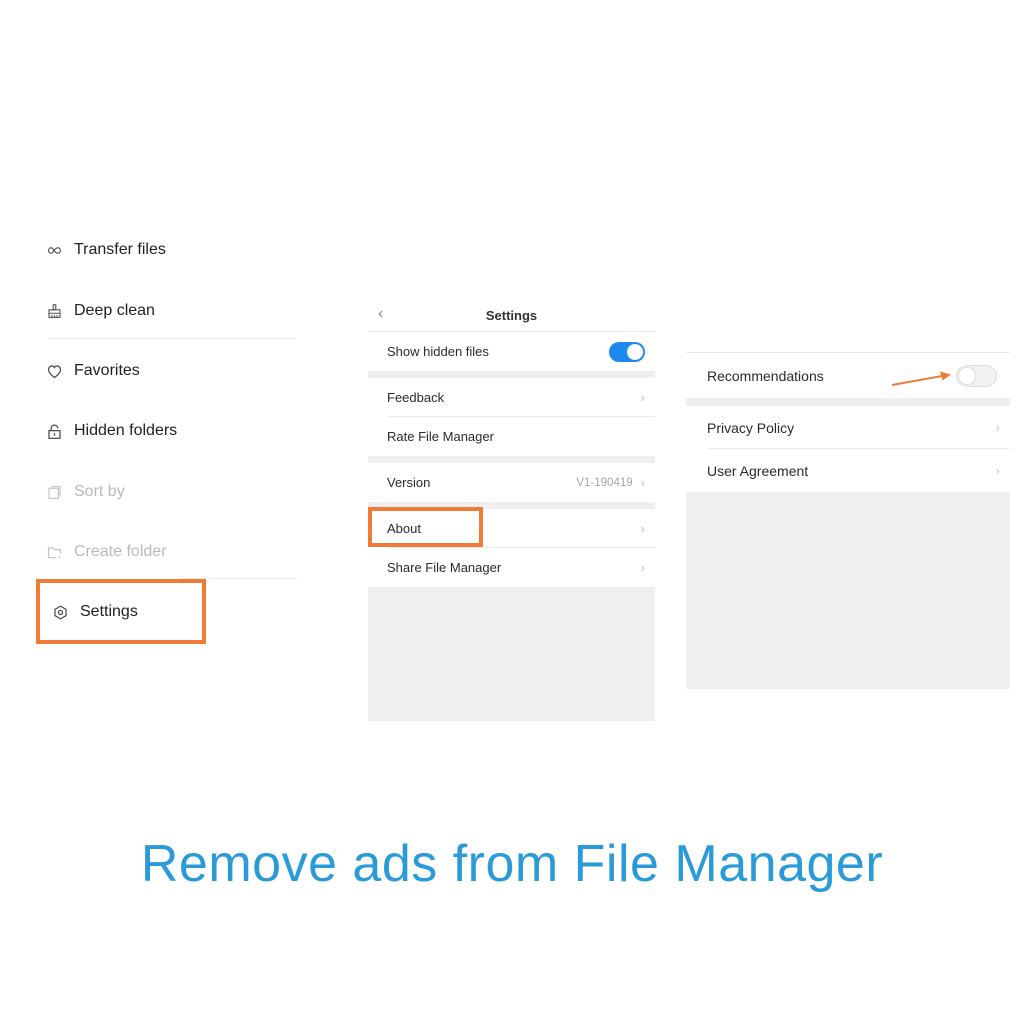 The height and width of the screenshot is (1024, 1024). I want to click on version-row: Version V1-190419 ›, so click(511, 482).